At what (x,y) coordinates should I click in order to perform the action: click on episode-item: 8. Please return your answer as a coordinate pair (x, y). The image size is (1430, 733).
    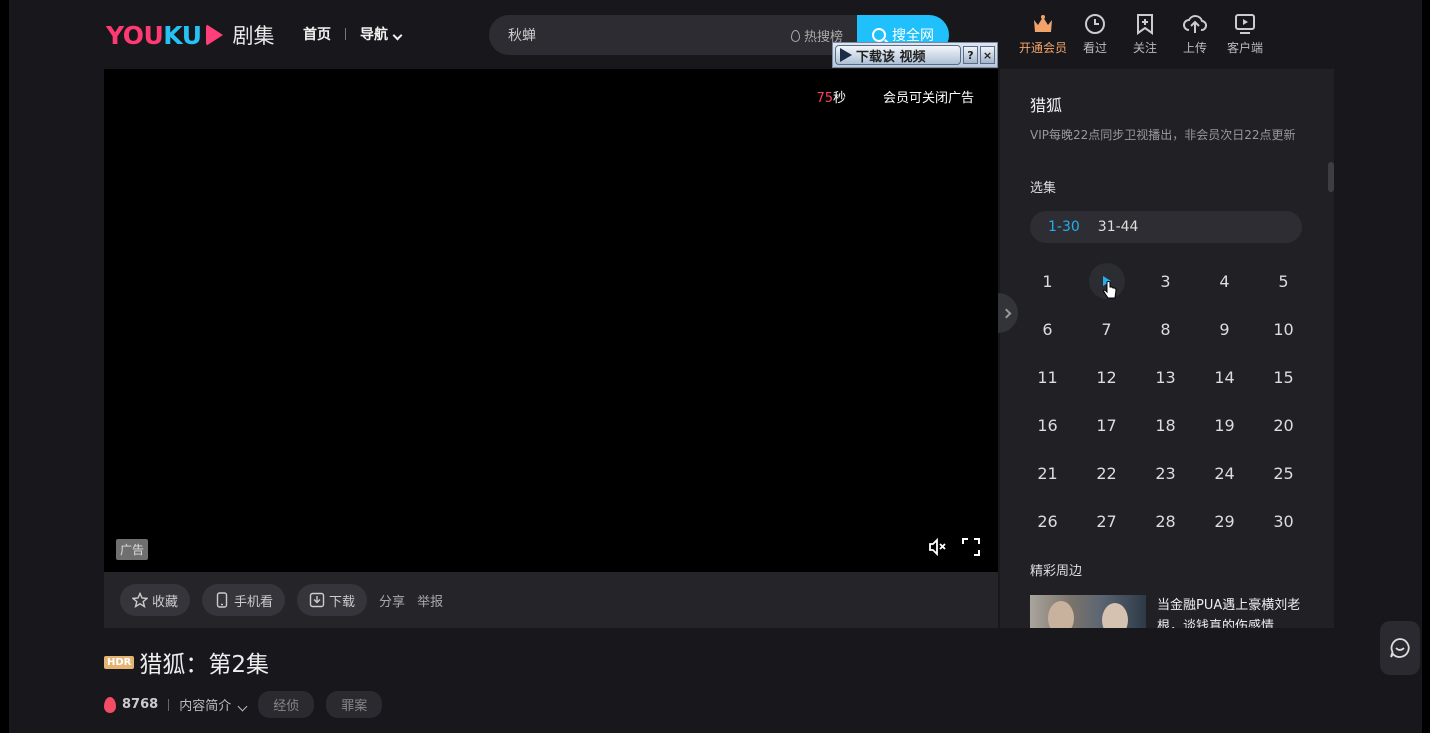
    Looking at the image, I should click on (1165, 329).